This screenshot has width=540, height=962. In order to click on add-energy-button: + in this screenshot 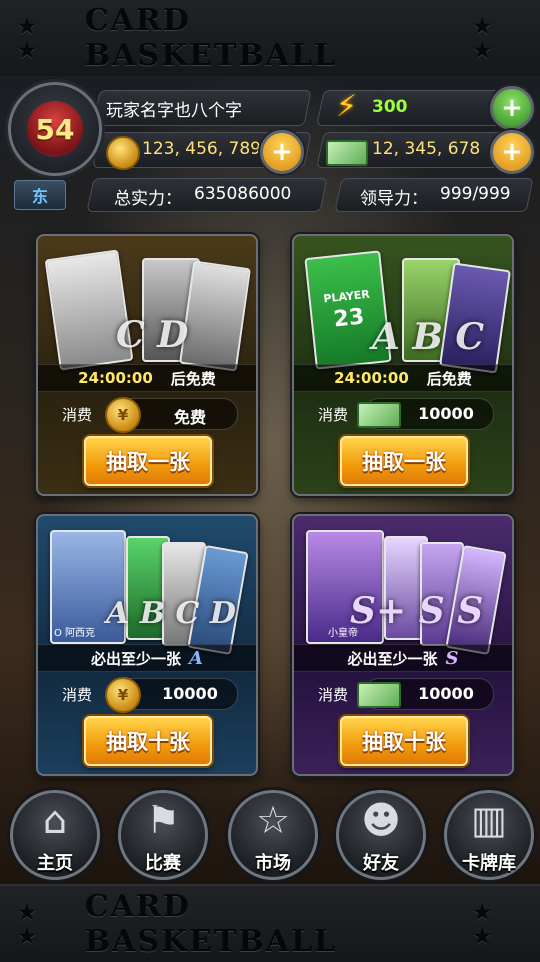, I will do `click(512, 108)`.